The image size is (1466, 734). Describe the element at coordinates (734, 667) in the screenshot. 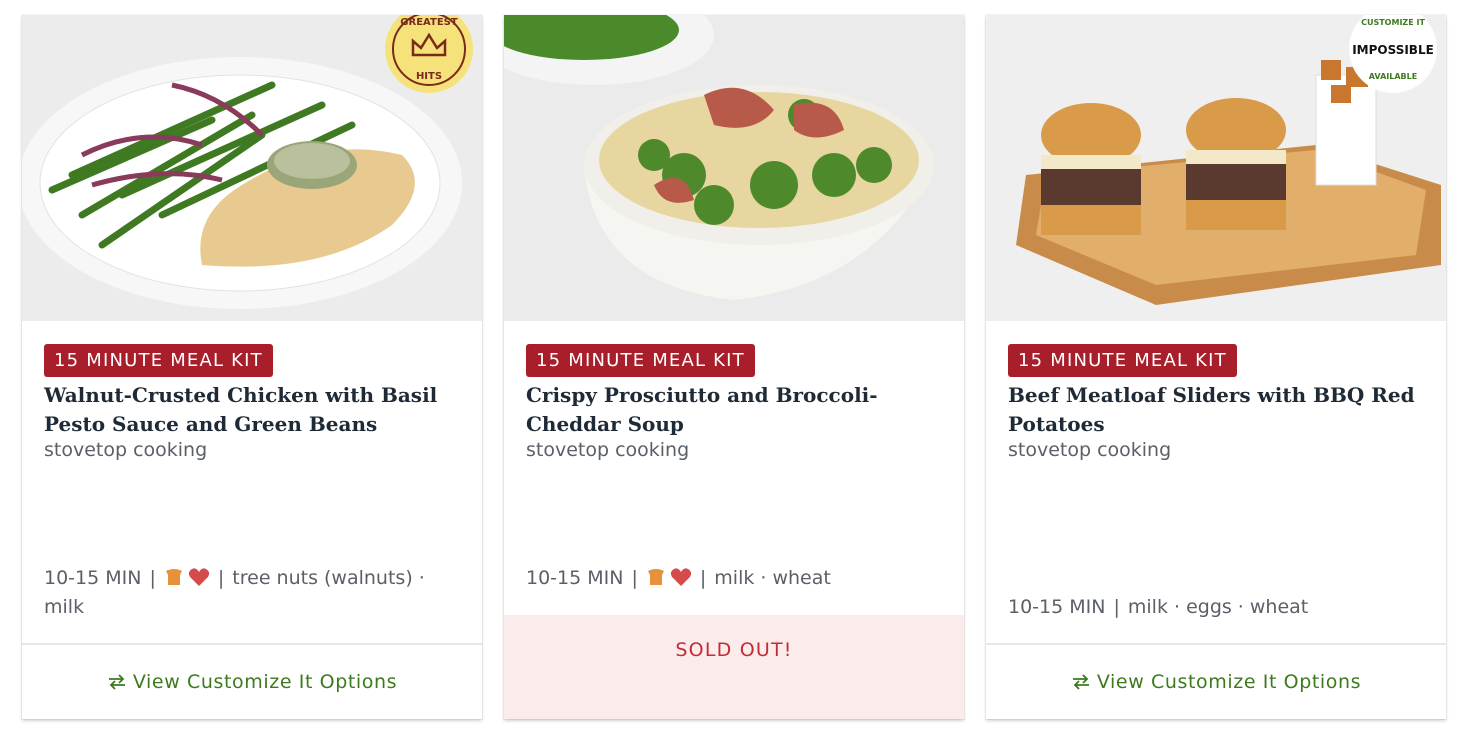

I see `sold-out-banner: SOLD OUT!` at that location.